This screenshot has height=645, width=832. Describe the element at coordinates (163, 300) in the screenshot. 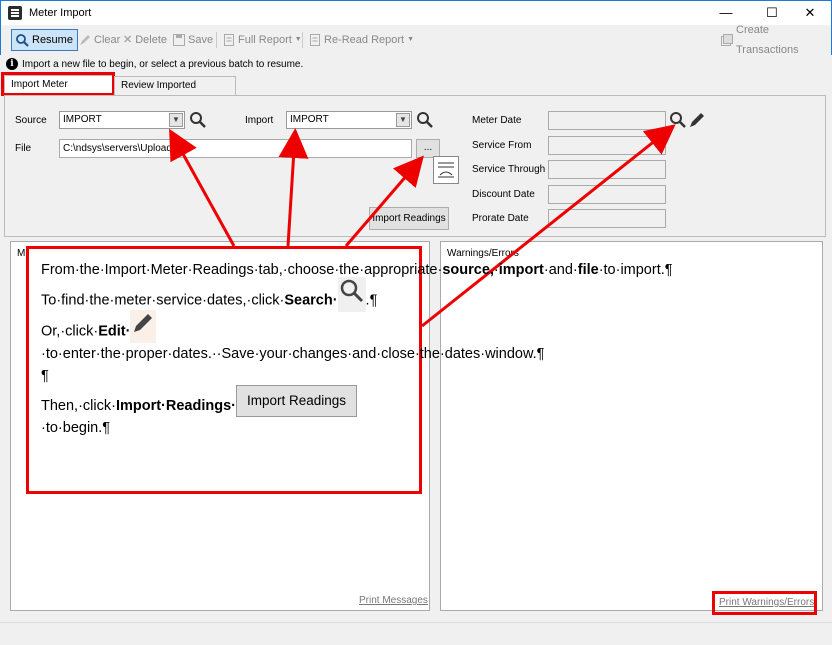

I see `callout-text: To·find·the·meter·service·dates,·click·` at that location.